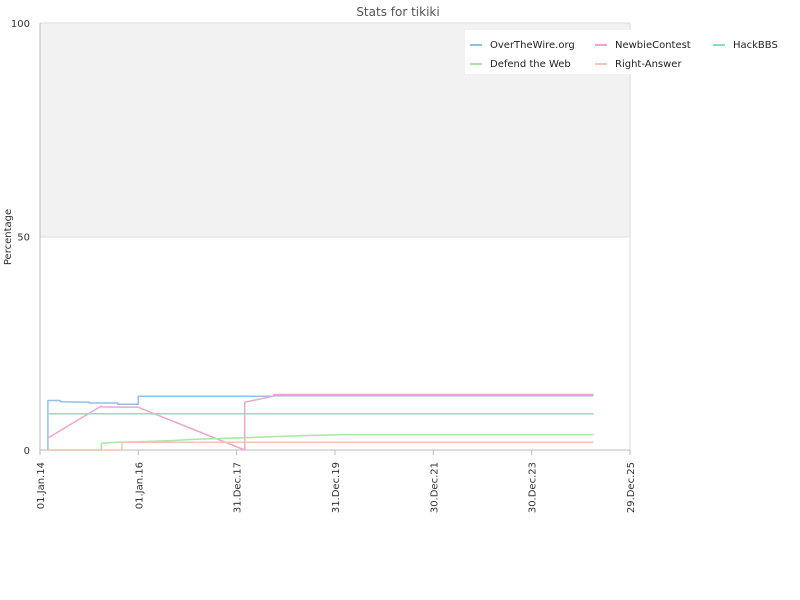  I want to click on y-tick-label-1: 50, so click(23, 238).